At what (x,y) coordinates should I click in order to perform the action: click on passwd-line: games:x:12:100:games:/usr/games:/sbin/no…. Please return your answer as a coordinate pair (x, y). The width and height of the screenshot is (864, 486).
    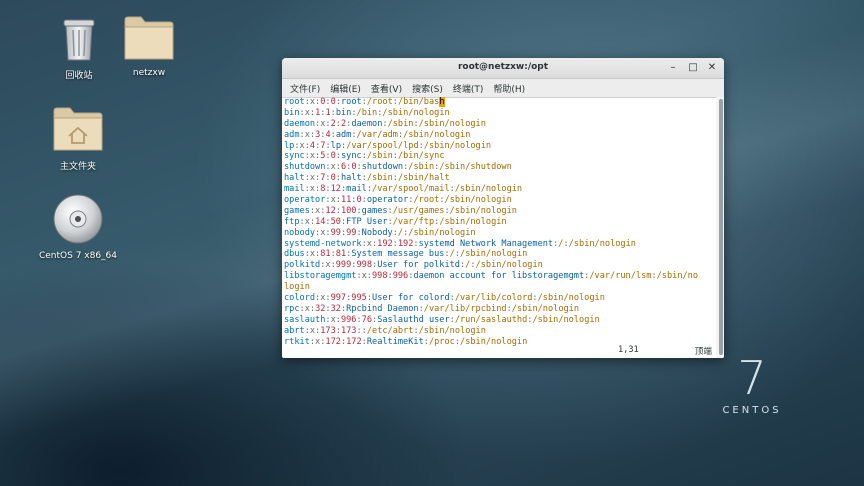
    Looking at the image, I should click on (499, 211).